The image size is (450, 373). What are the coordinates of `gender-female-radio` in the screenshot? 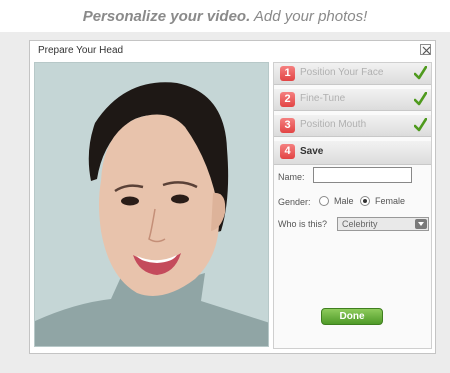 It's located at (365, 201).